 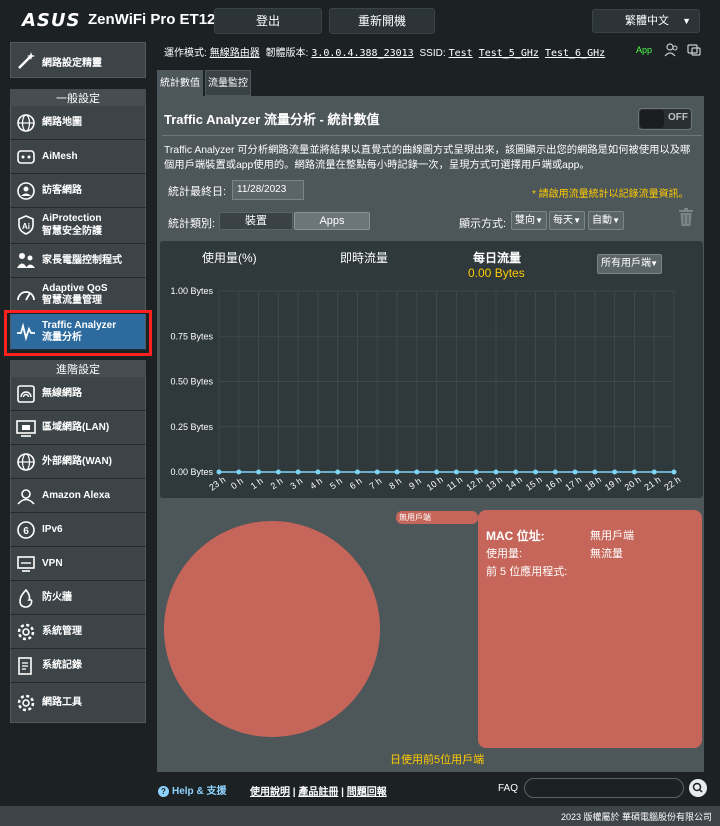 What do you see at coordinates (57, 597) in the screenshot?
I see `sidebar-item-label: 防火牆` at bounding box center [57, 597].